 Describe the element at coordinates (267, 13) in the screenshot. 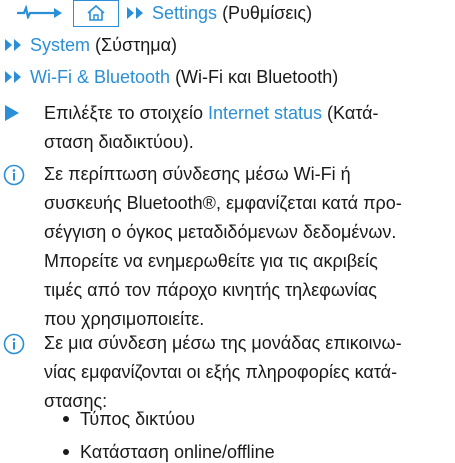

I see `breadcrumb-settings-translation: (Ρυθμίσεις)` at that location.